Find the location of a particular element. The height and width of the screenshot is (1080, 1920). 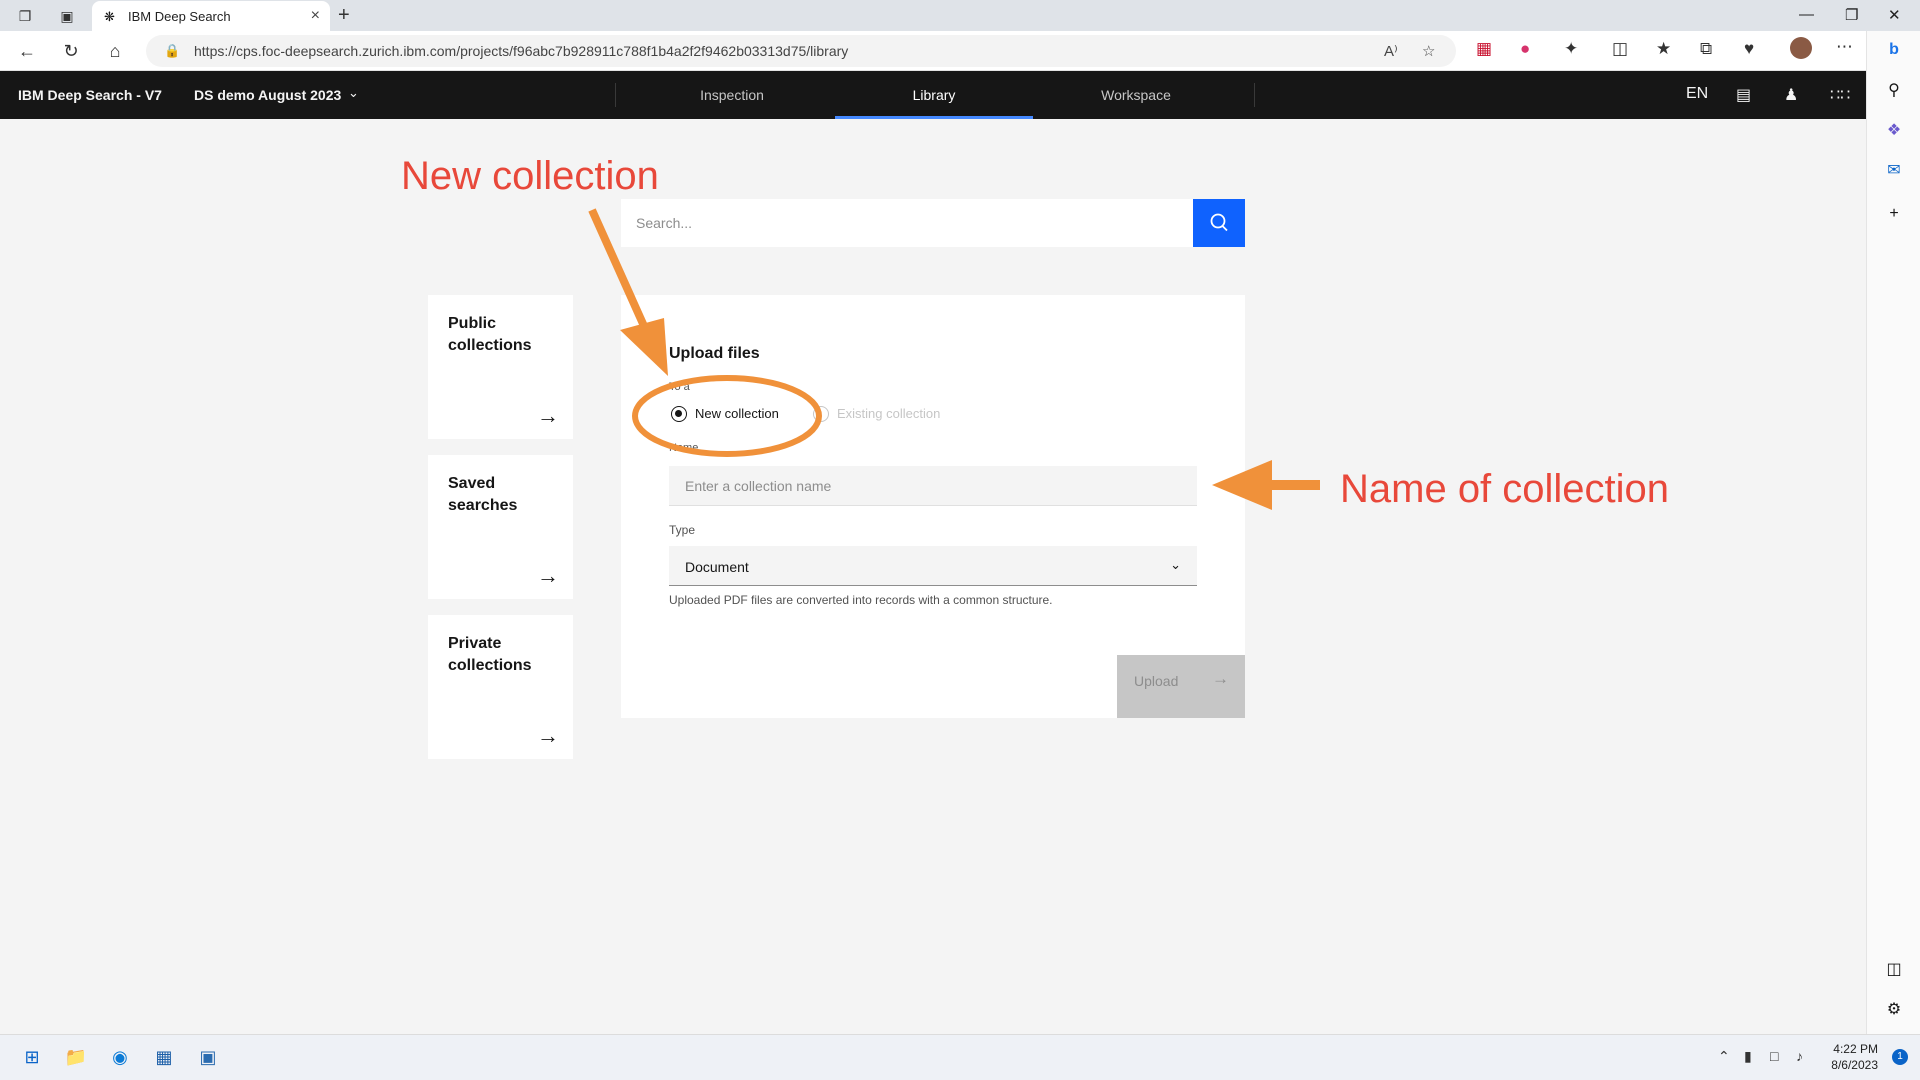

radio-label: Existing collection is located at coordinates (888, 413).